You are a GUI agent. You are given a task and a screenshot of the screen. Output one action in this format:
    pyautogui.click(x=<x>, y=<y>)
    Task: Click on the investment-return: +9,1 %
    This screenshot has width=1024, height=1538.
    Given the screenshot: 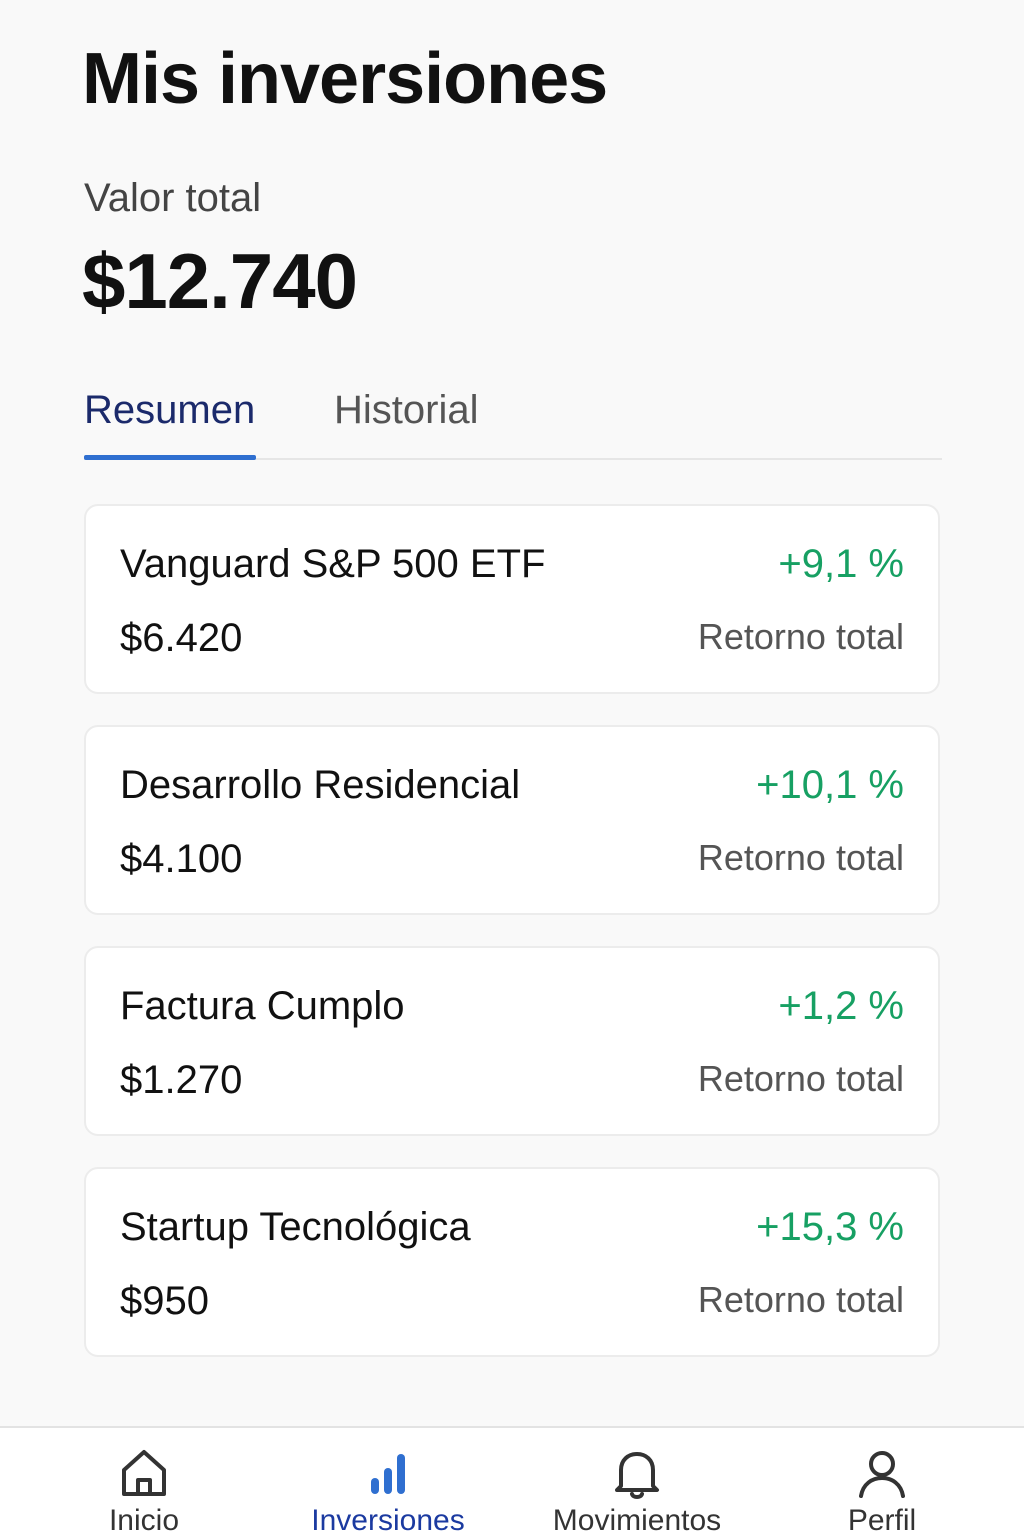 What is the action you would take?
    pyautogui.click(x=841, y=564)
    